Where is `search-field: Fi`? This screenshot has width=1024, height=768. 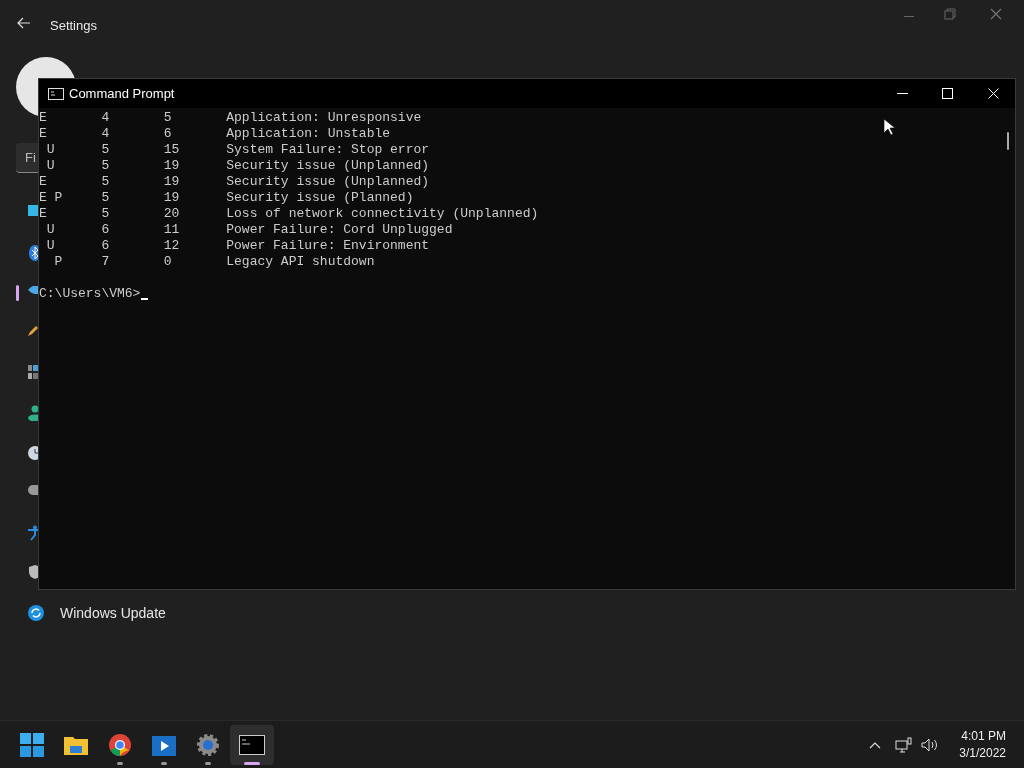
search-field: Fi is located at coordinates (27, 158).